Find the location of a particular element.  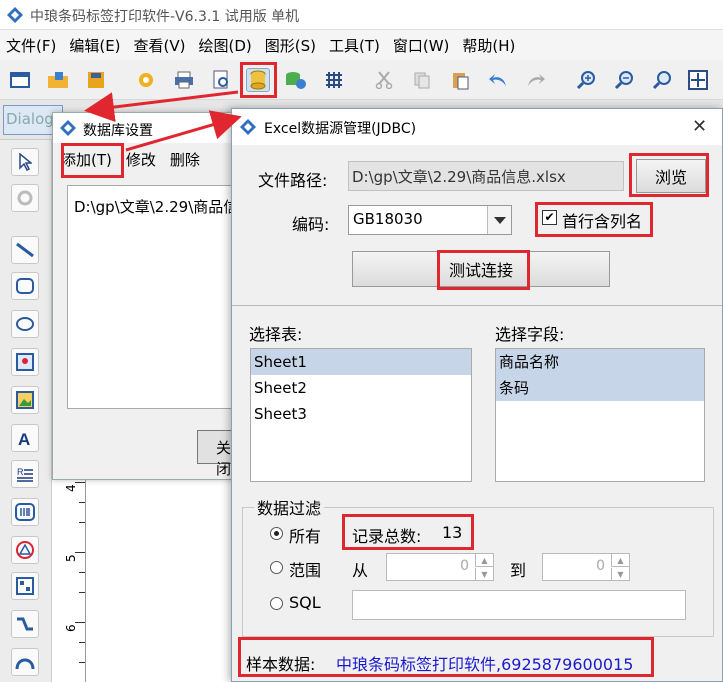

arrow-to-db-dialog is located at coordinates (161, 106).